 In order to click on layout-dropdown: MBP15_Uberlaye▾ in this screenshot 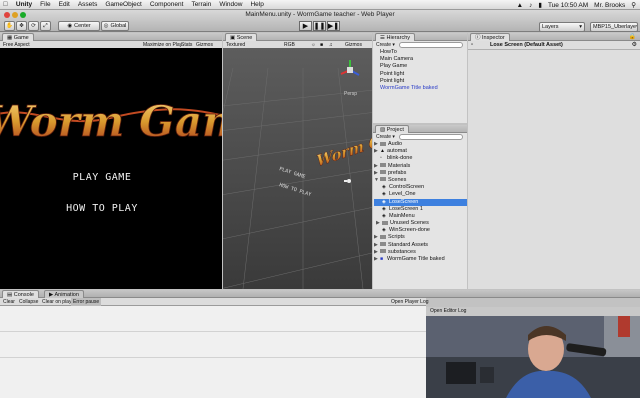, I will do `click(614, 27)`.